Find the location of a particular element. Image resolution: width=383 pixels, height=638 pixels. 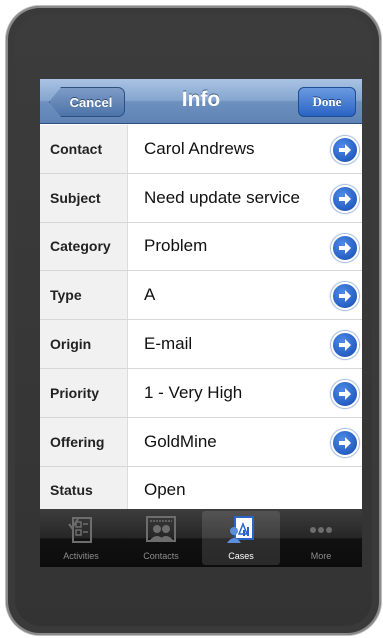

tab-more: More is located at coordinates (321, 538).